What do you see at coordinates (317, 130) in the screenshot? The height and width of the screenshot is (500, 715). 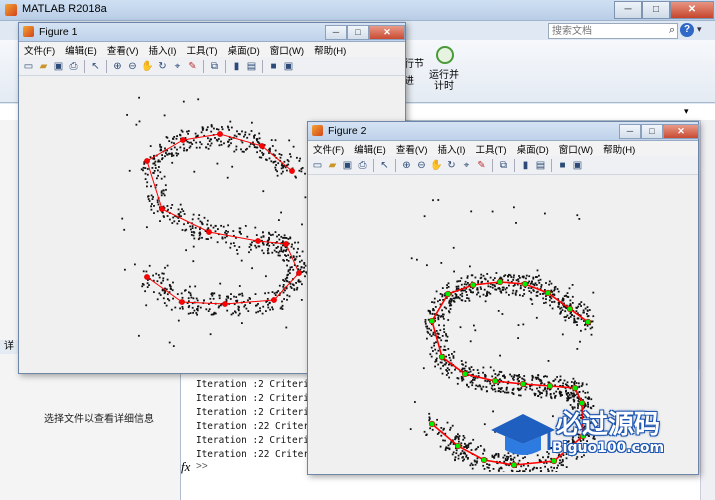 I see `figure-icon` at bounding box center [317, 130].